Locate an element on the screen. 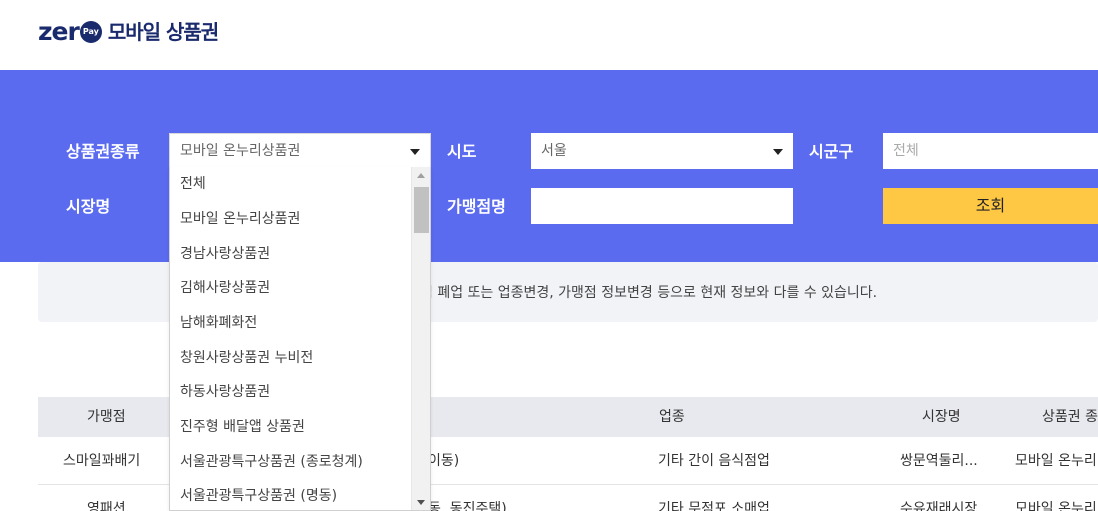 The width and height of the screenshot is (1098, 511). sido-select: 서울 is located at coordinates (662, 151).